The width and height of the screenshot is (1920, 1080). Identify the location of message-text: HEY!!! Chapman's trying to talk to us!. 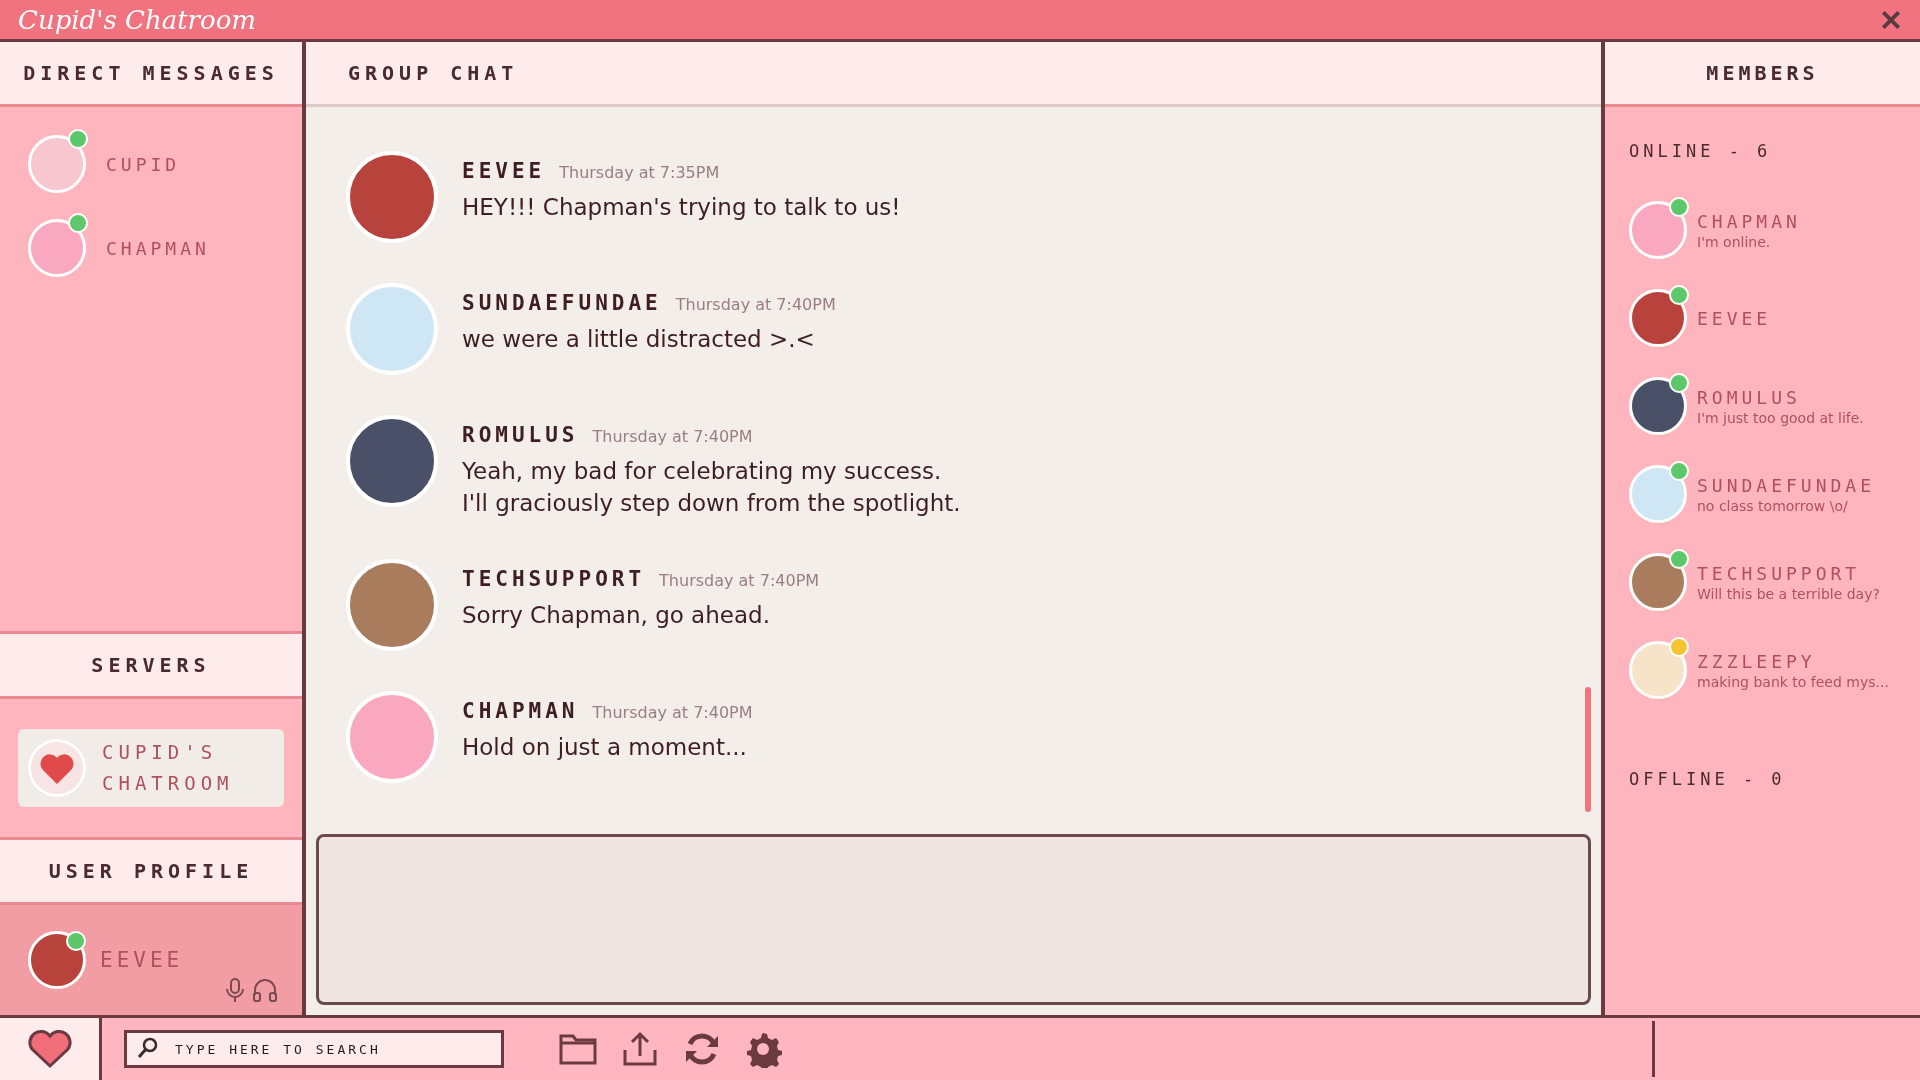
(681, 207).